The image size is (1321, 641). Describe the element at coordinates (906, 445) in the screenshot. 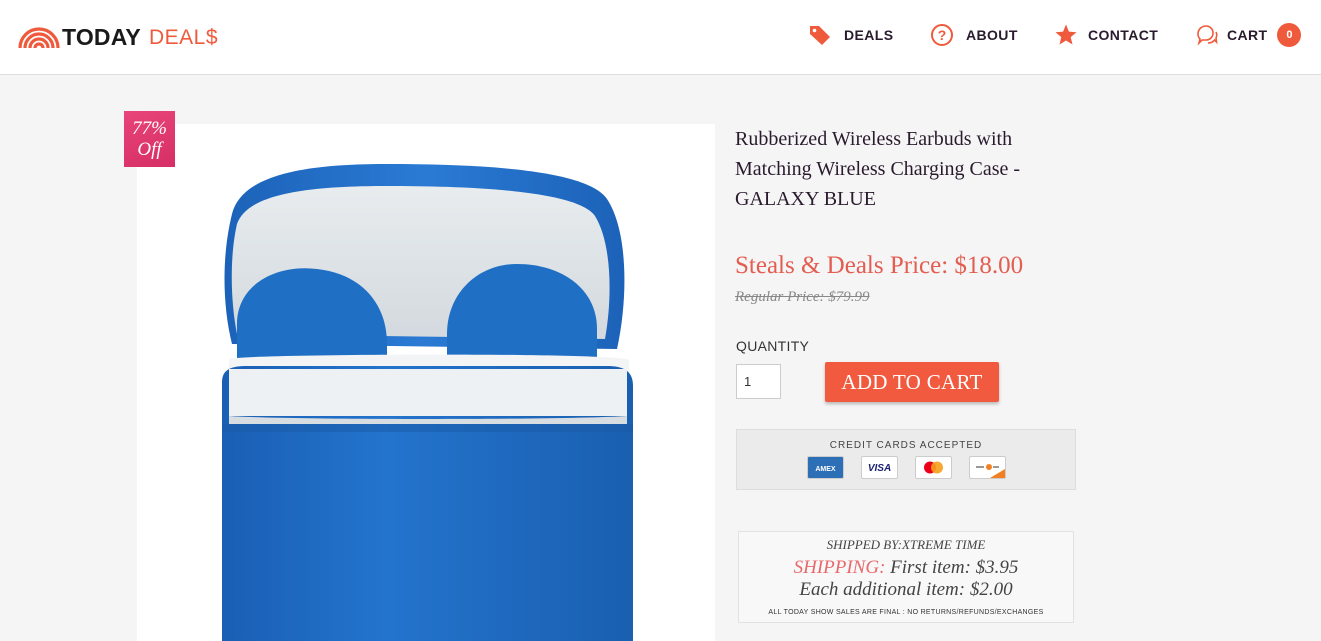

I see `credit-cards-title: CREDIT CARDS ACCEPTED` at that location.